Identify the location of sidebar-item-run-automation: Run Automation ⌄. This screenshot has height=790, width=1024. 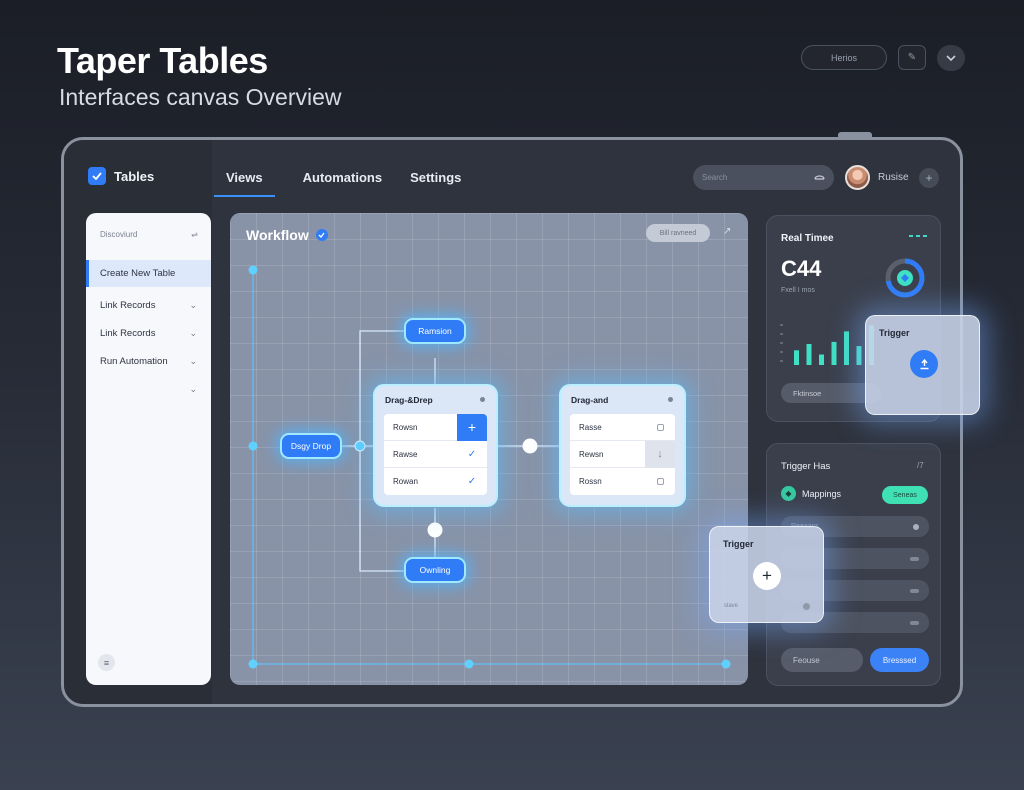
(148, 361).